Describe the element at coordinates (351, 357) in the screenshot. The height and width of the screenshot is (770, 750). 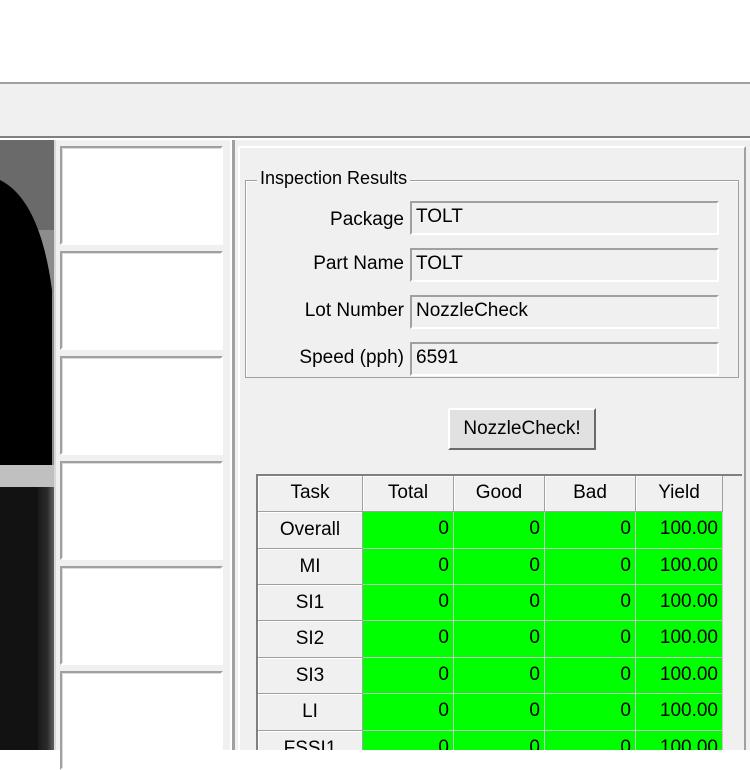
I see `speed-label: Speed (pph)` at that location.